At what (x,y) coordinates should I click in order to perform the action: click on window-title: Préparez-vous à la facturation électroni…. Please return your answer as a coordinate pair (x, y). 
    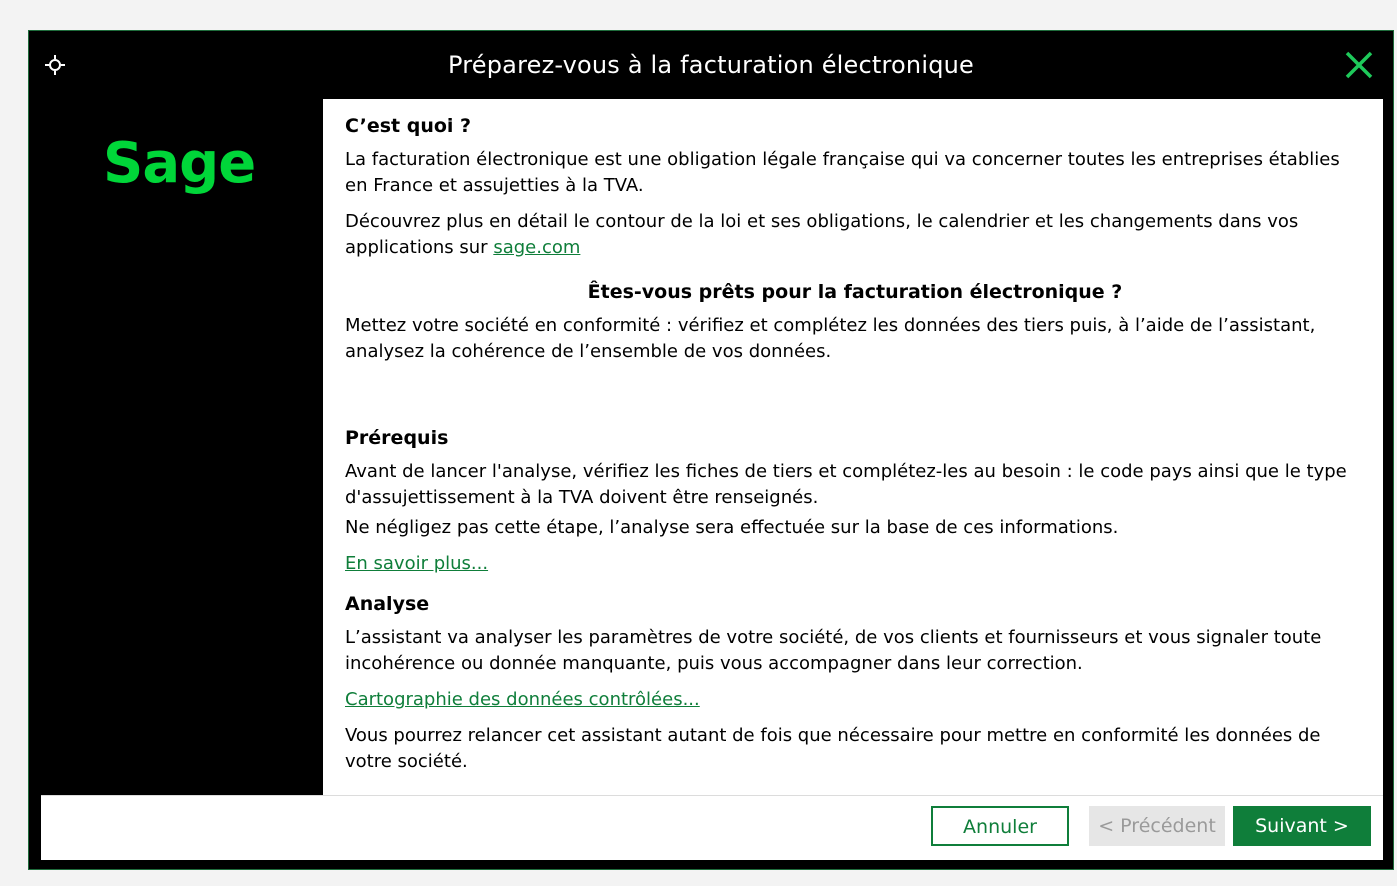
    Looking at the image, I should click on (711, 65).